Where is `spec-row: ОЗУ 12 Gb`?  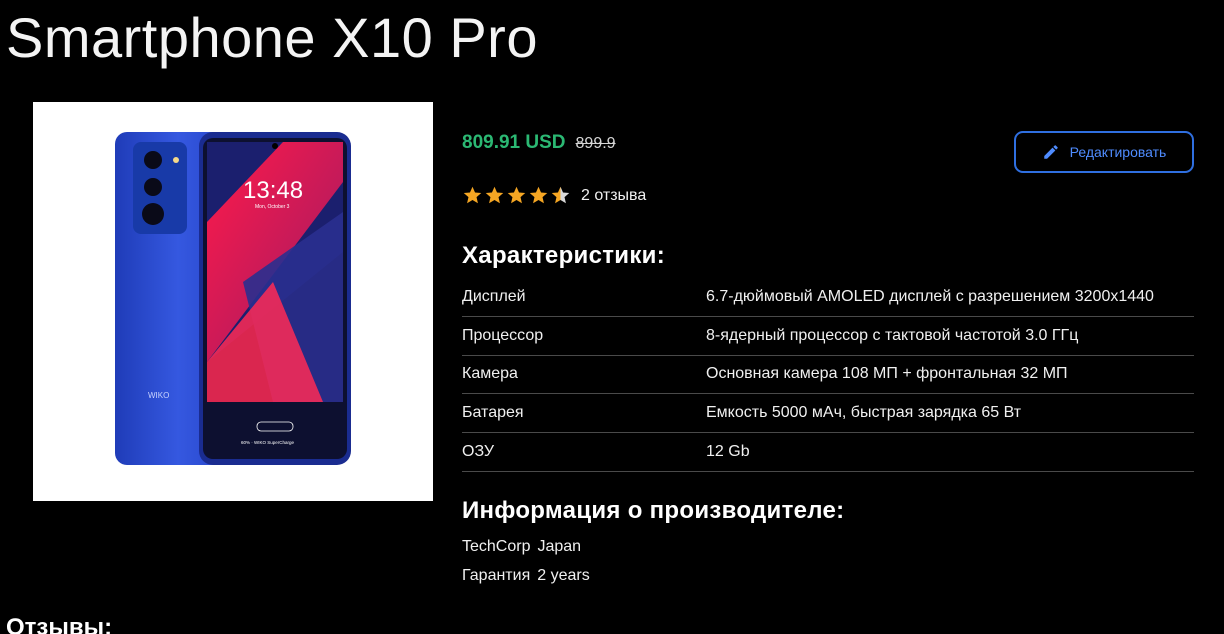
spec-row: ОЗУ 12 Gb is located at coordinates (828, 452).